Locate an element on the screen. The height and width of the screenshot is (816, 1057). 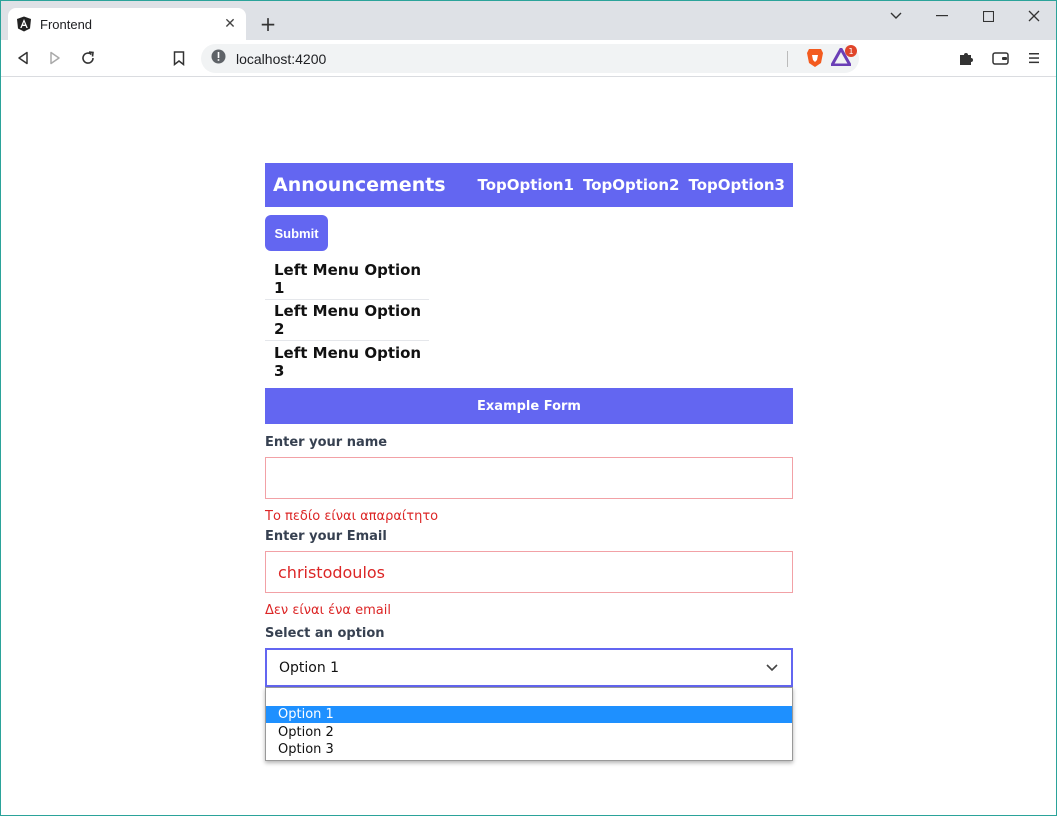
browser-toolbar: localhost:4200 1 is located at coordinates (528, 58).